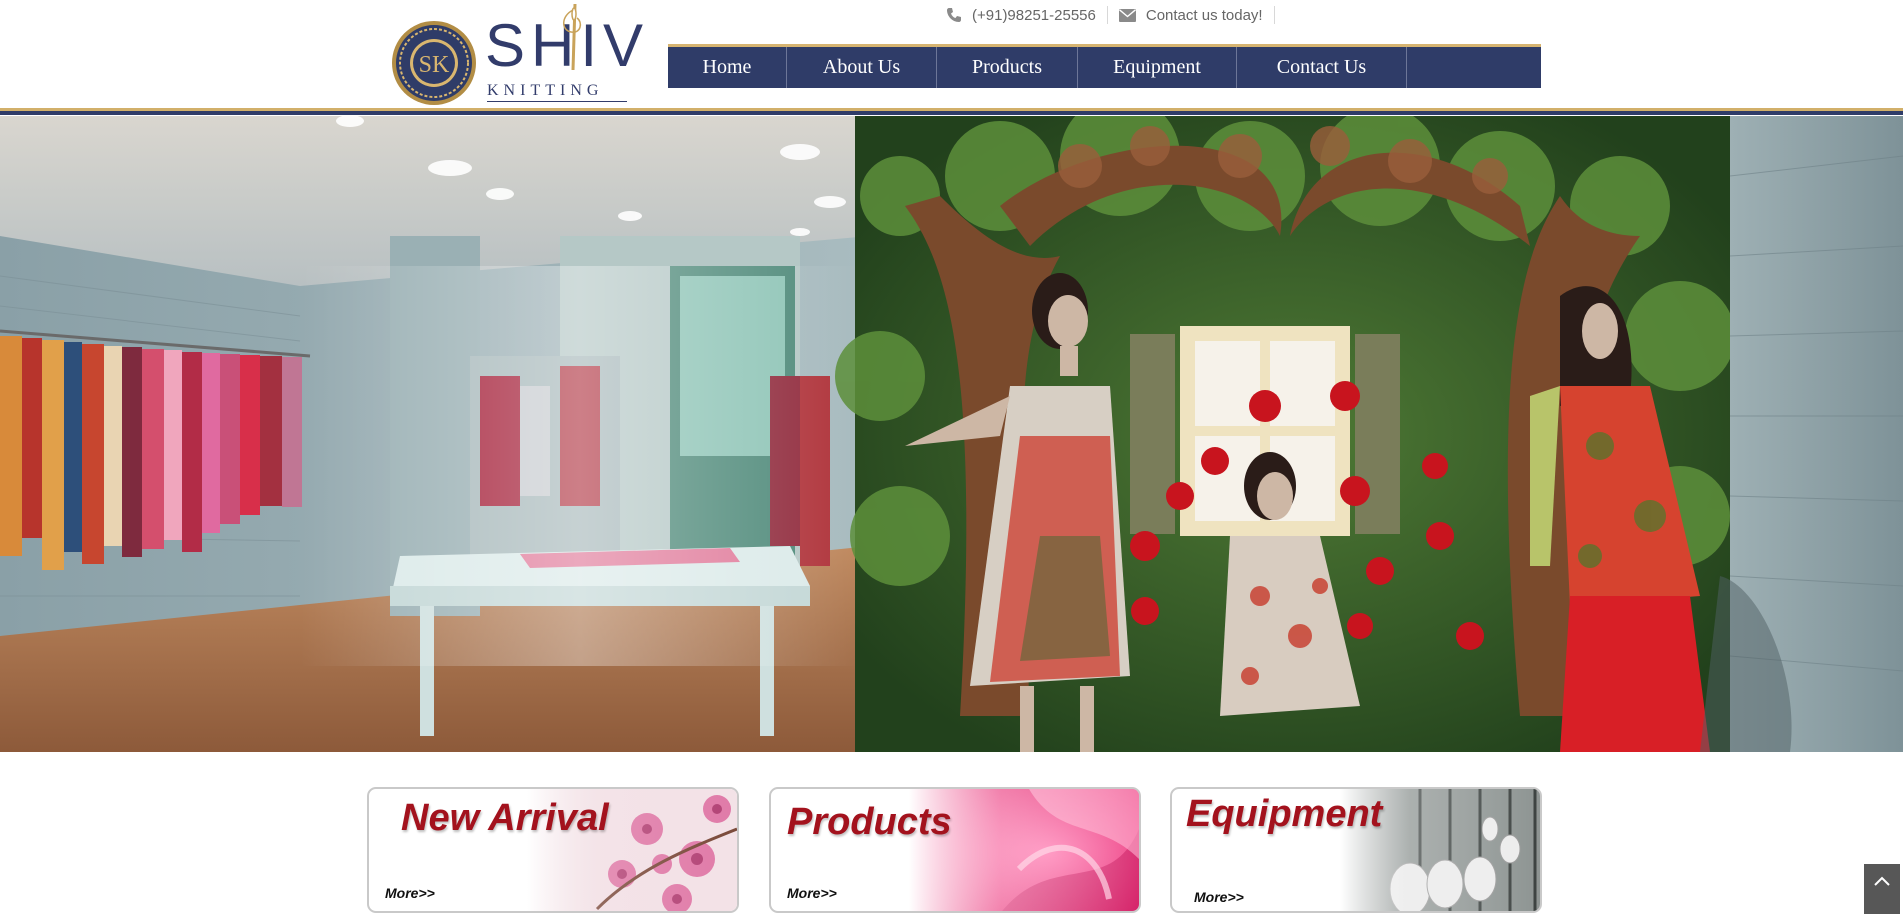 Image resolution: width=1903 pixels, height=914 pixels. I want to click on nav-about-us: About Us, so click(862, 67).